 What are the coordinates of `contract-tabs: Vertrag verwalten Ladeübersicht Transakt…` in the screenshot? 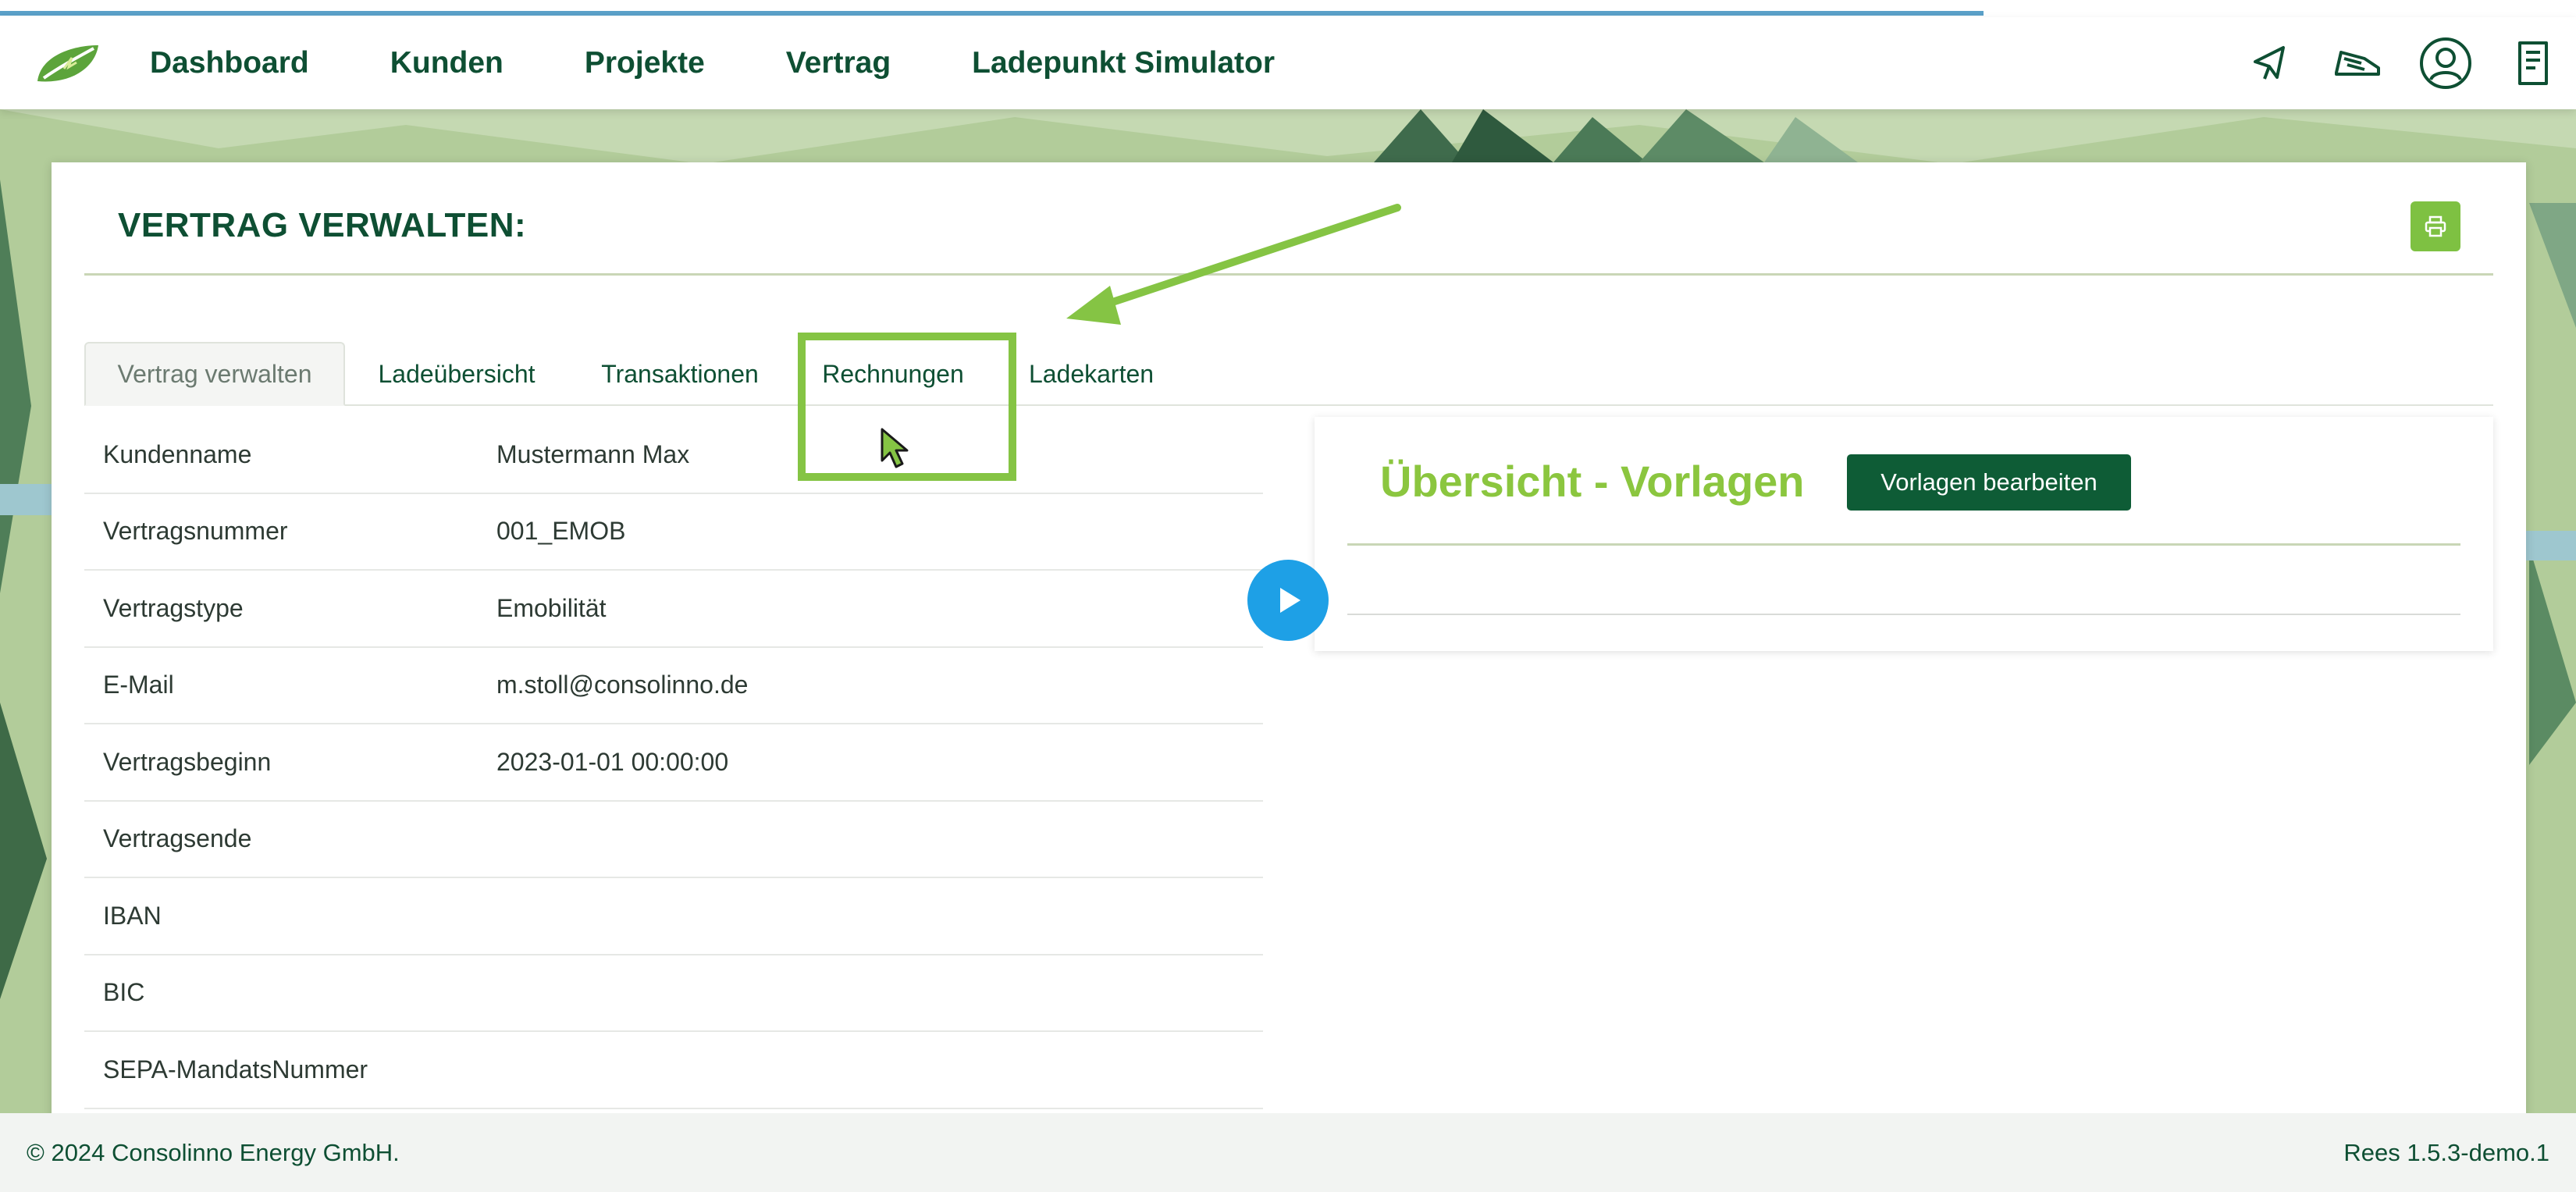 It's located at (1288, 374).